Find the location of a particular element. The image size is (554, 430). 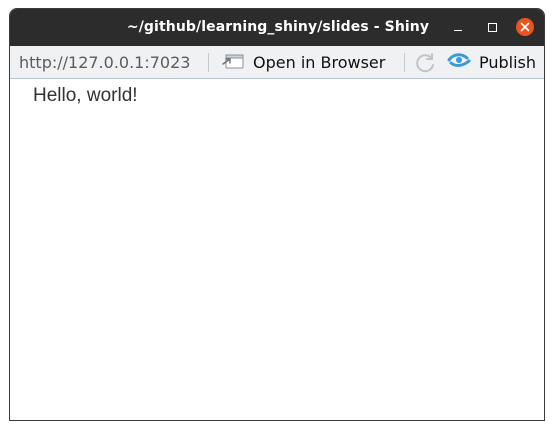

refresh-button is located at coordinates (426, 63).